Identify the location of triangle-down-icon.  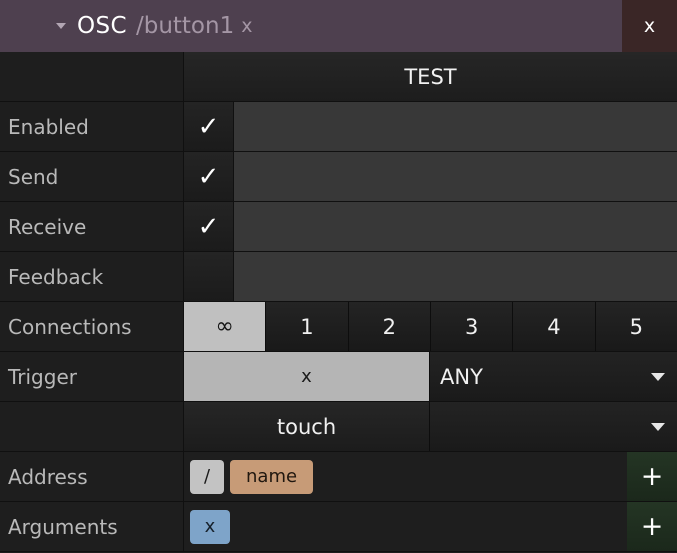
(61, 26).